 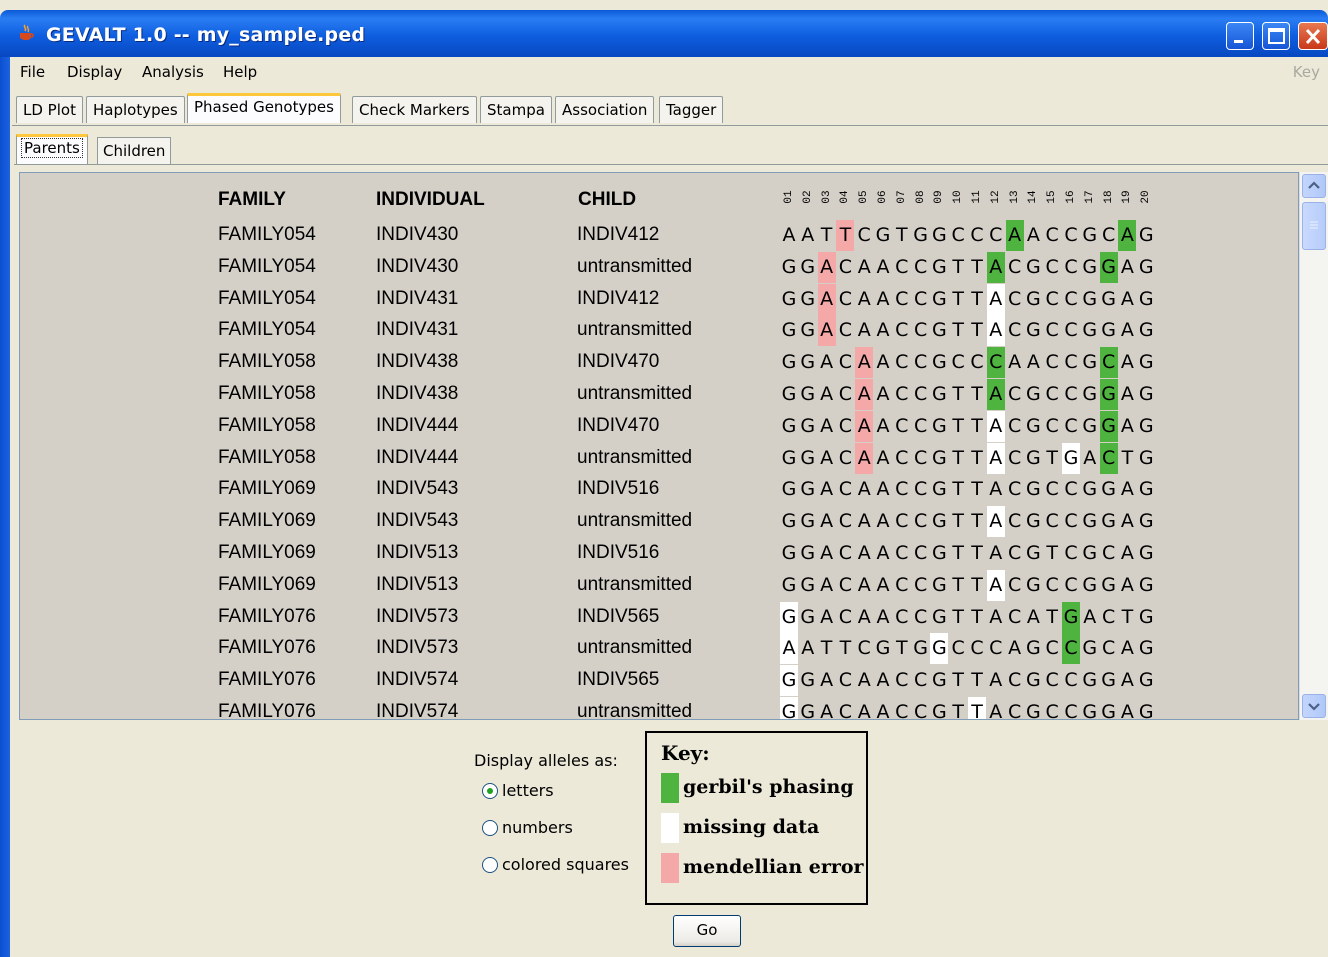 What do you see at coordinates (1127, 197) in the screenshot?
I see `marker-header: 19` at bounding box center [1127, 197].